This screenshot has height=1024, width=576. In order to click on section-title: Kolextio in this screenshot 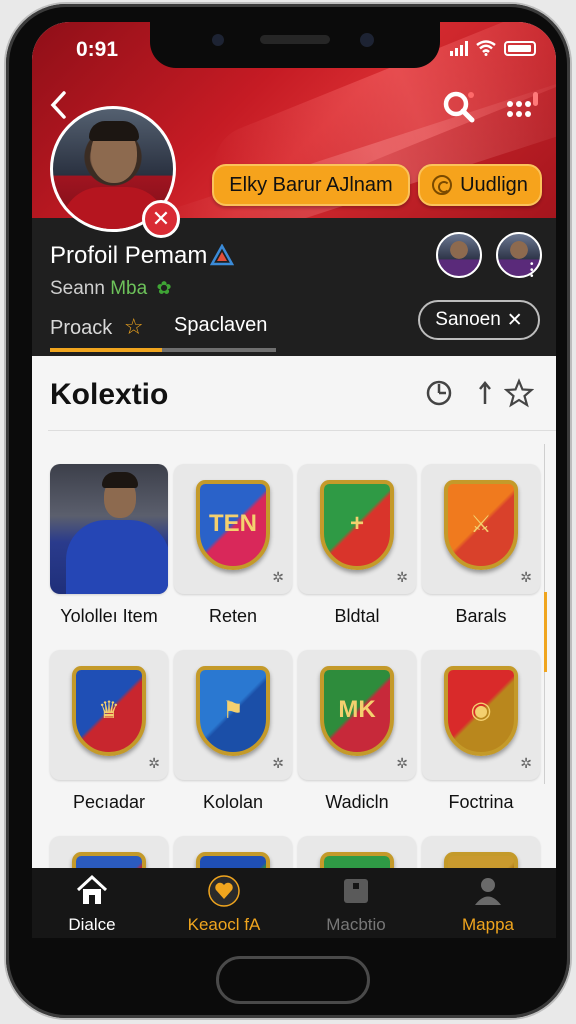, I will do `click(109, 394)`.